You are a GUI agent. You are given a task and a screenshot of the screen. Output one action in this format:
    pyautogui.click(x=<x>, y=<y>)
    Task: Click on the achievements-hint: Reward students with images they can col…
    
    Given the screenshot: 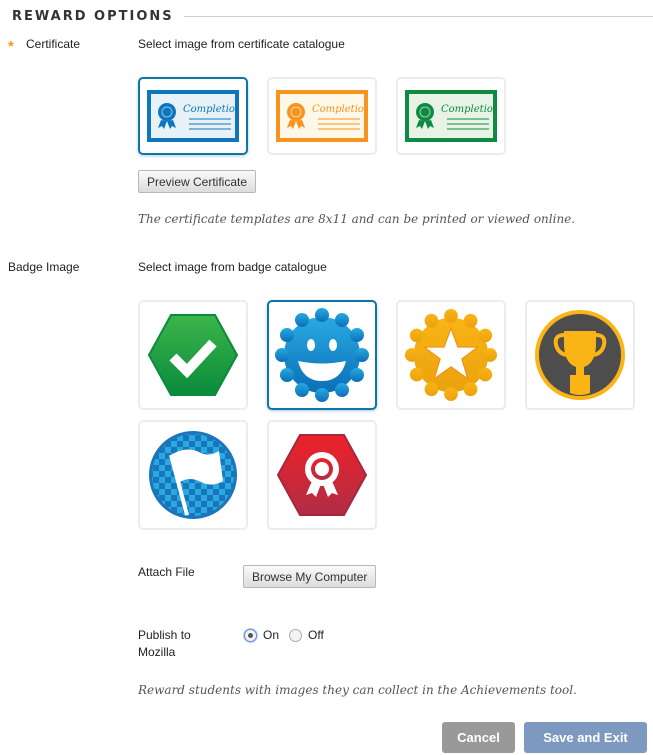 What is the action you would take?
    pyautogui.click(x=357, y=690)
    